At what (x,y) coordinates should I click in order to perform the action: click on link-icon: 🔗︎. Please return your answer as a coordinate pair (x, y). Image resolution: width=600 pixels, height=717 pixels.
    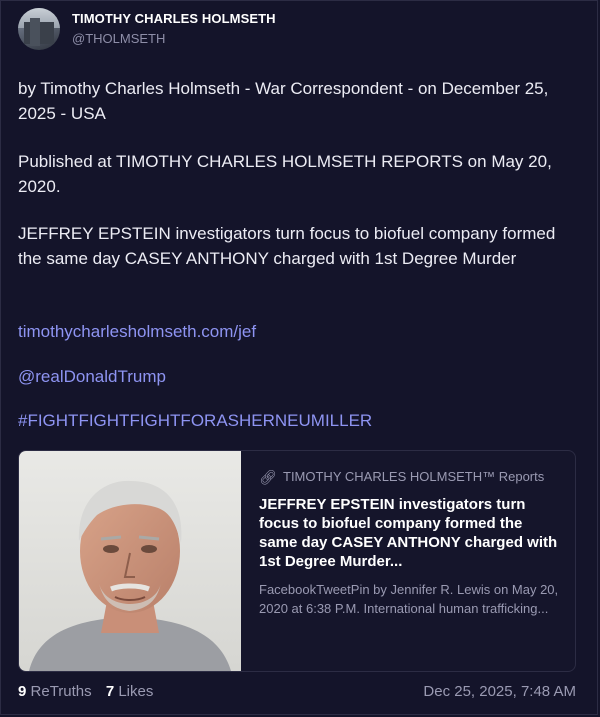
    Looking at the image, I should click on (268, 477).